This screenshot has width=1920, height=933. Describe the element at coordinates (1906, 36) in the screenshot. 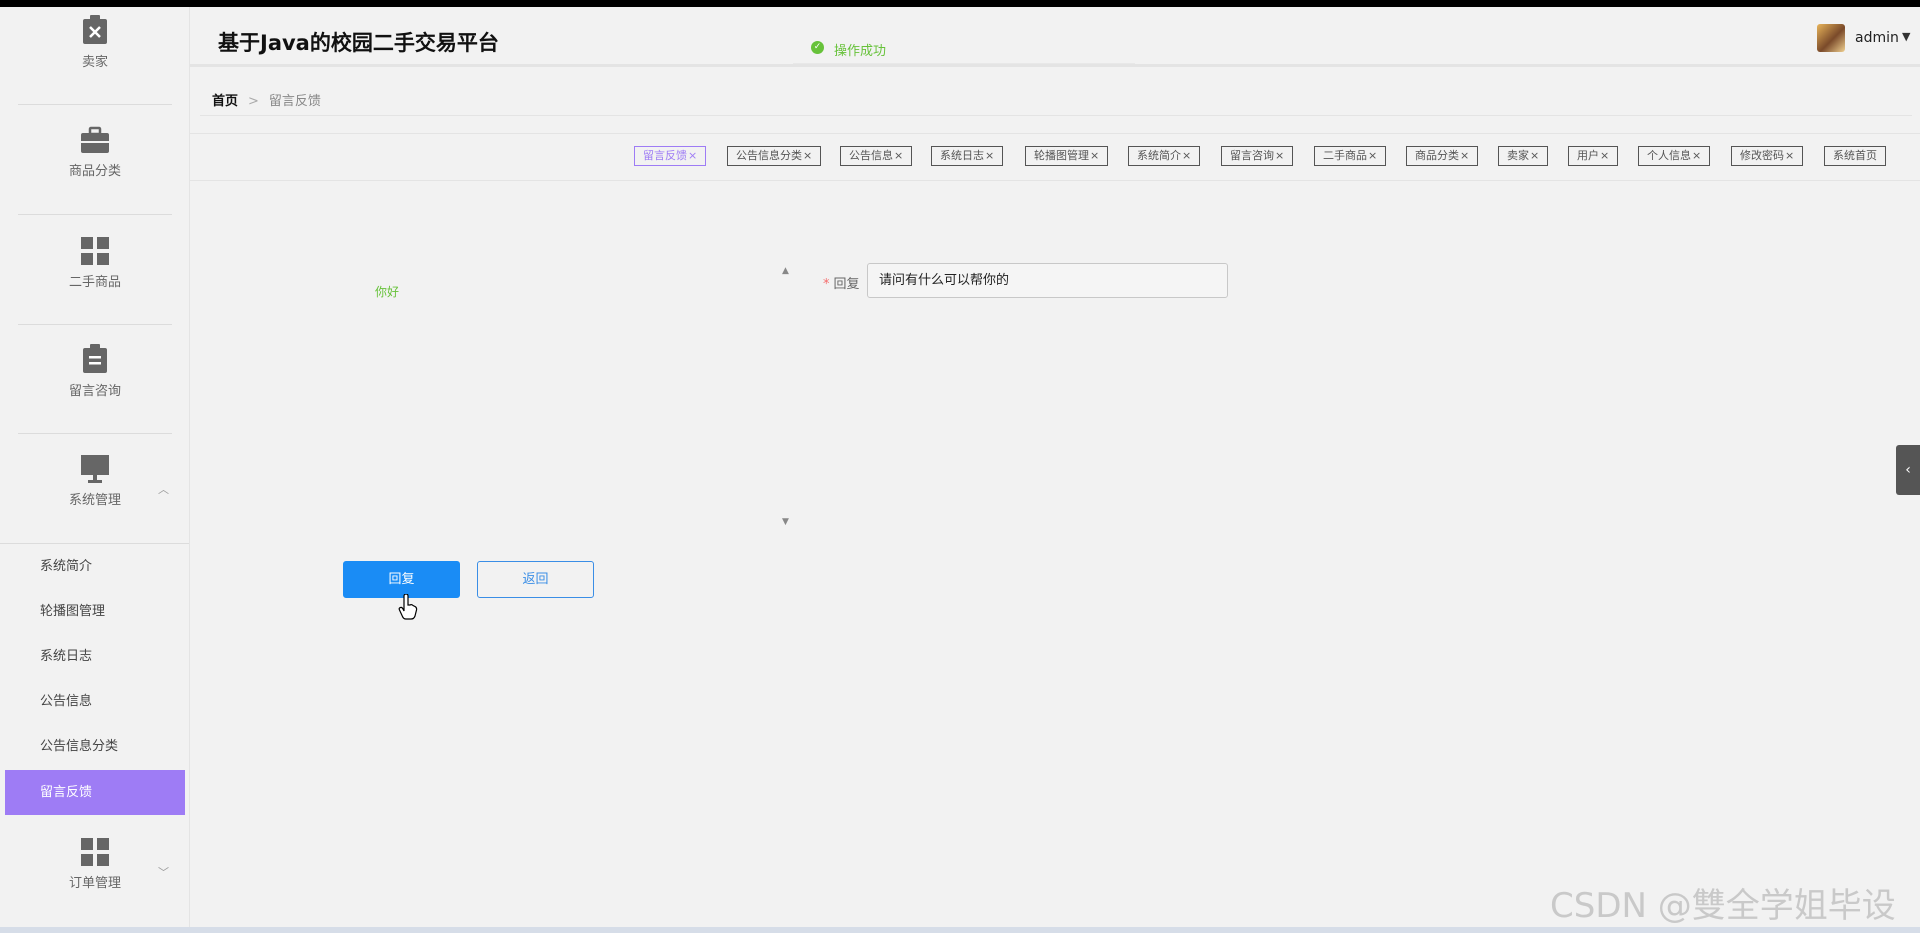

I see `caret-down-icon: ▼` at that location.